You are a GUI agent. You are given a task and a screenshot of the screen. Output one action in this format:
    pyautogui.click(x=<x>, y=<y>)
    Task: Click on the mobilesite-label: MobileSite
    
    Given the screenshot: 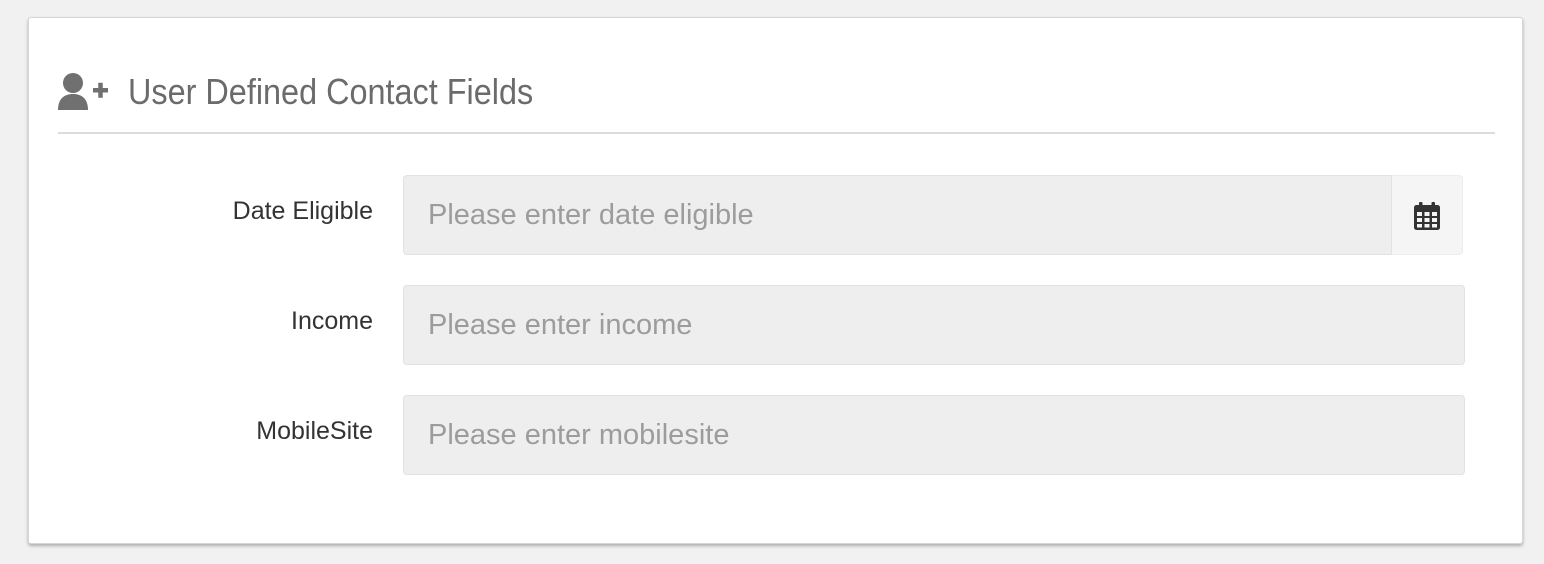 What is the action you would take?
    pyautogui.click(x=314, y=431)
    